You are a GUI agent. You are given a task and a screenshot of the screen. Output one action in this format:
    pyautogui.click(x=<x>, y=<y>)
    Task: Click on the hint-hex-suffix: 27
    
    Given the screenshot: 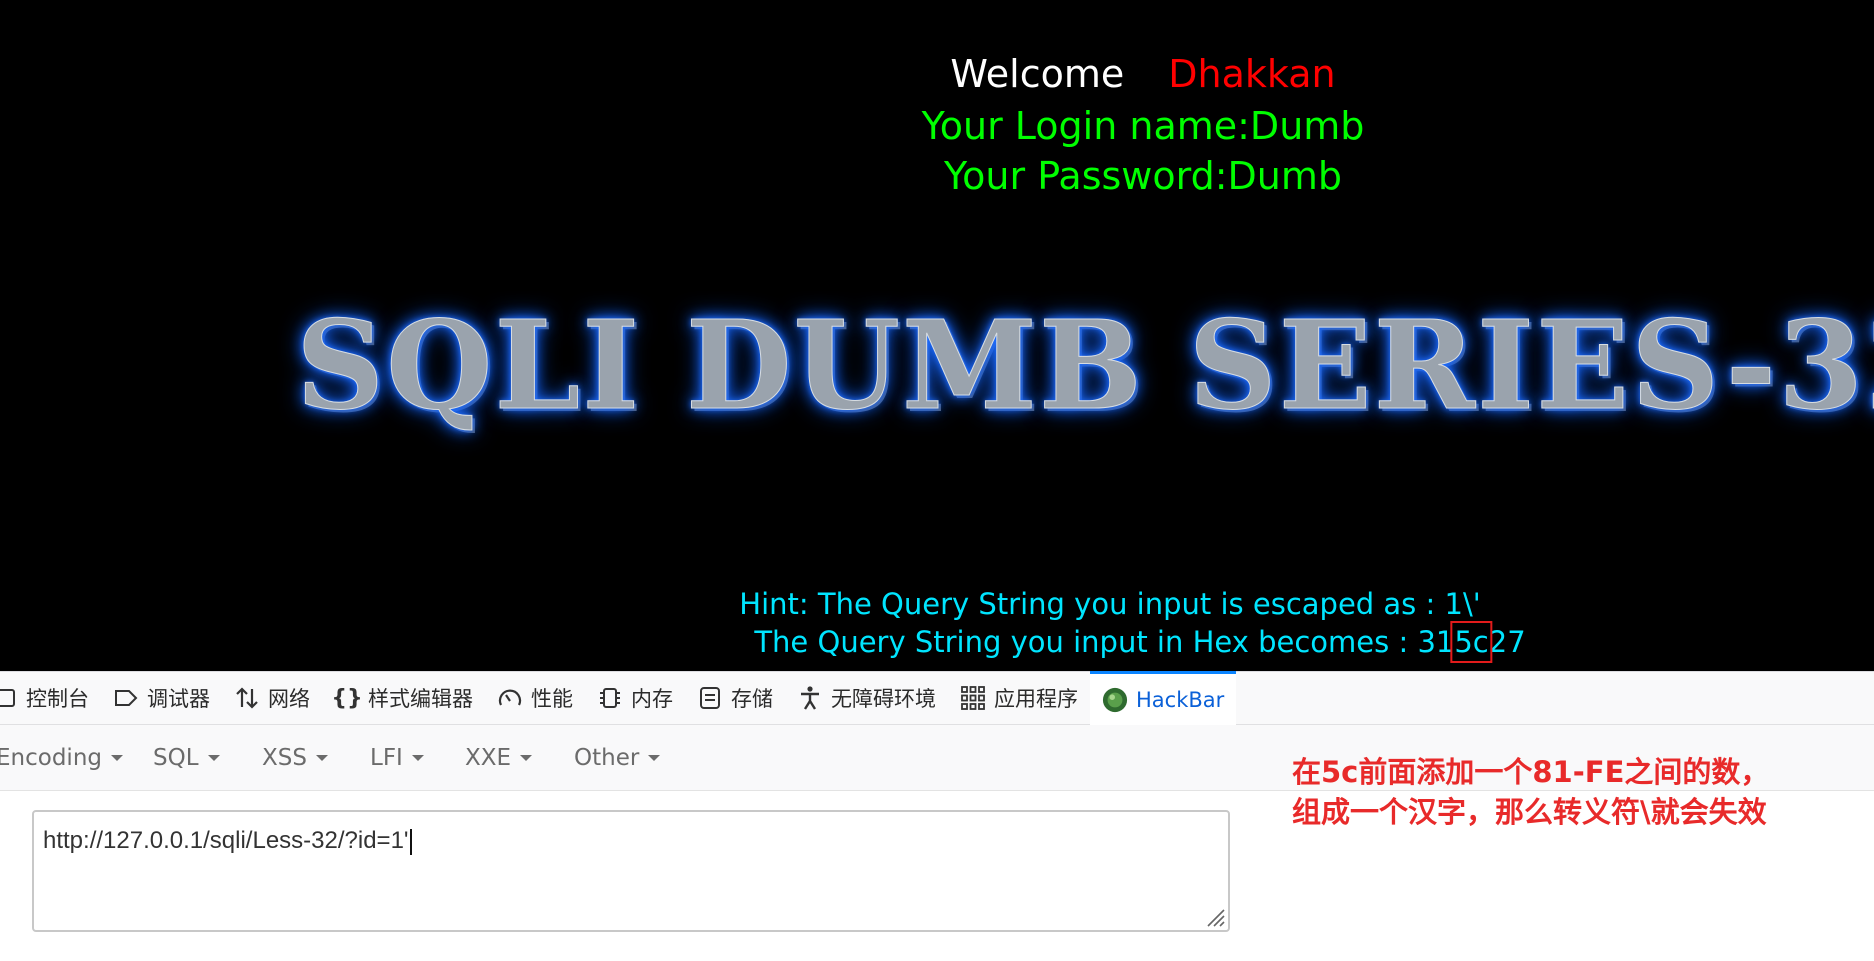 What is the action you would take?
    pyautogui.click(x=1507, y=642)
    